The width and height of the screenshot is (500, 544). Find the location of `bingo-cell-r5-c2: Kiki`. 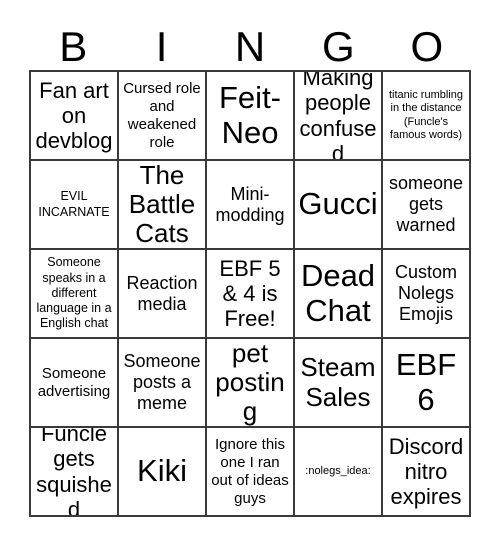

bingo-cell-r5-c2: Kiki is located at coordinates (163, 472).